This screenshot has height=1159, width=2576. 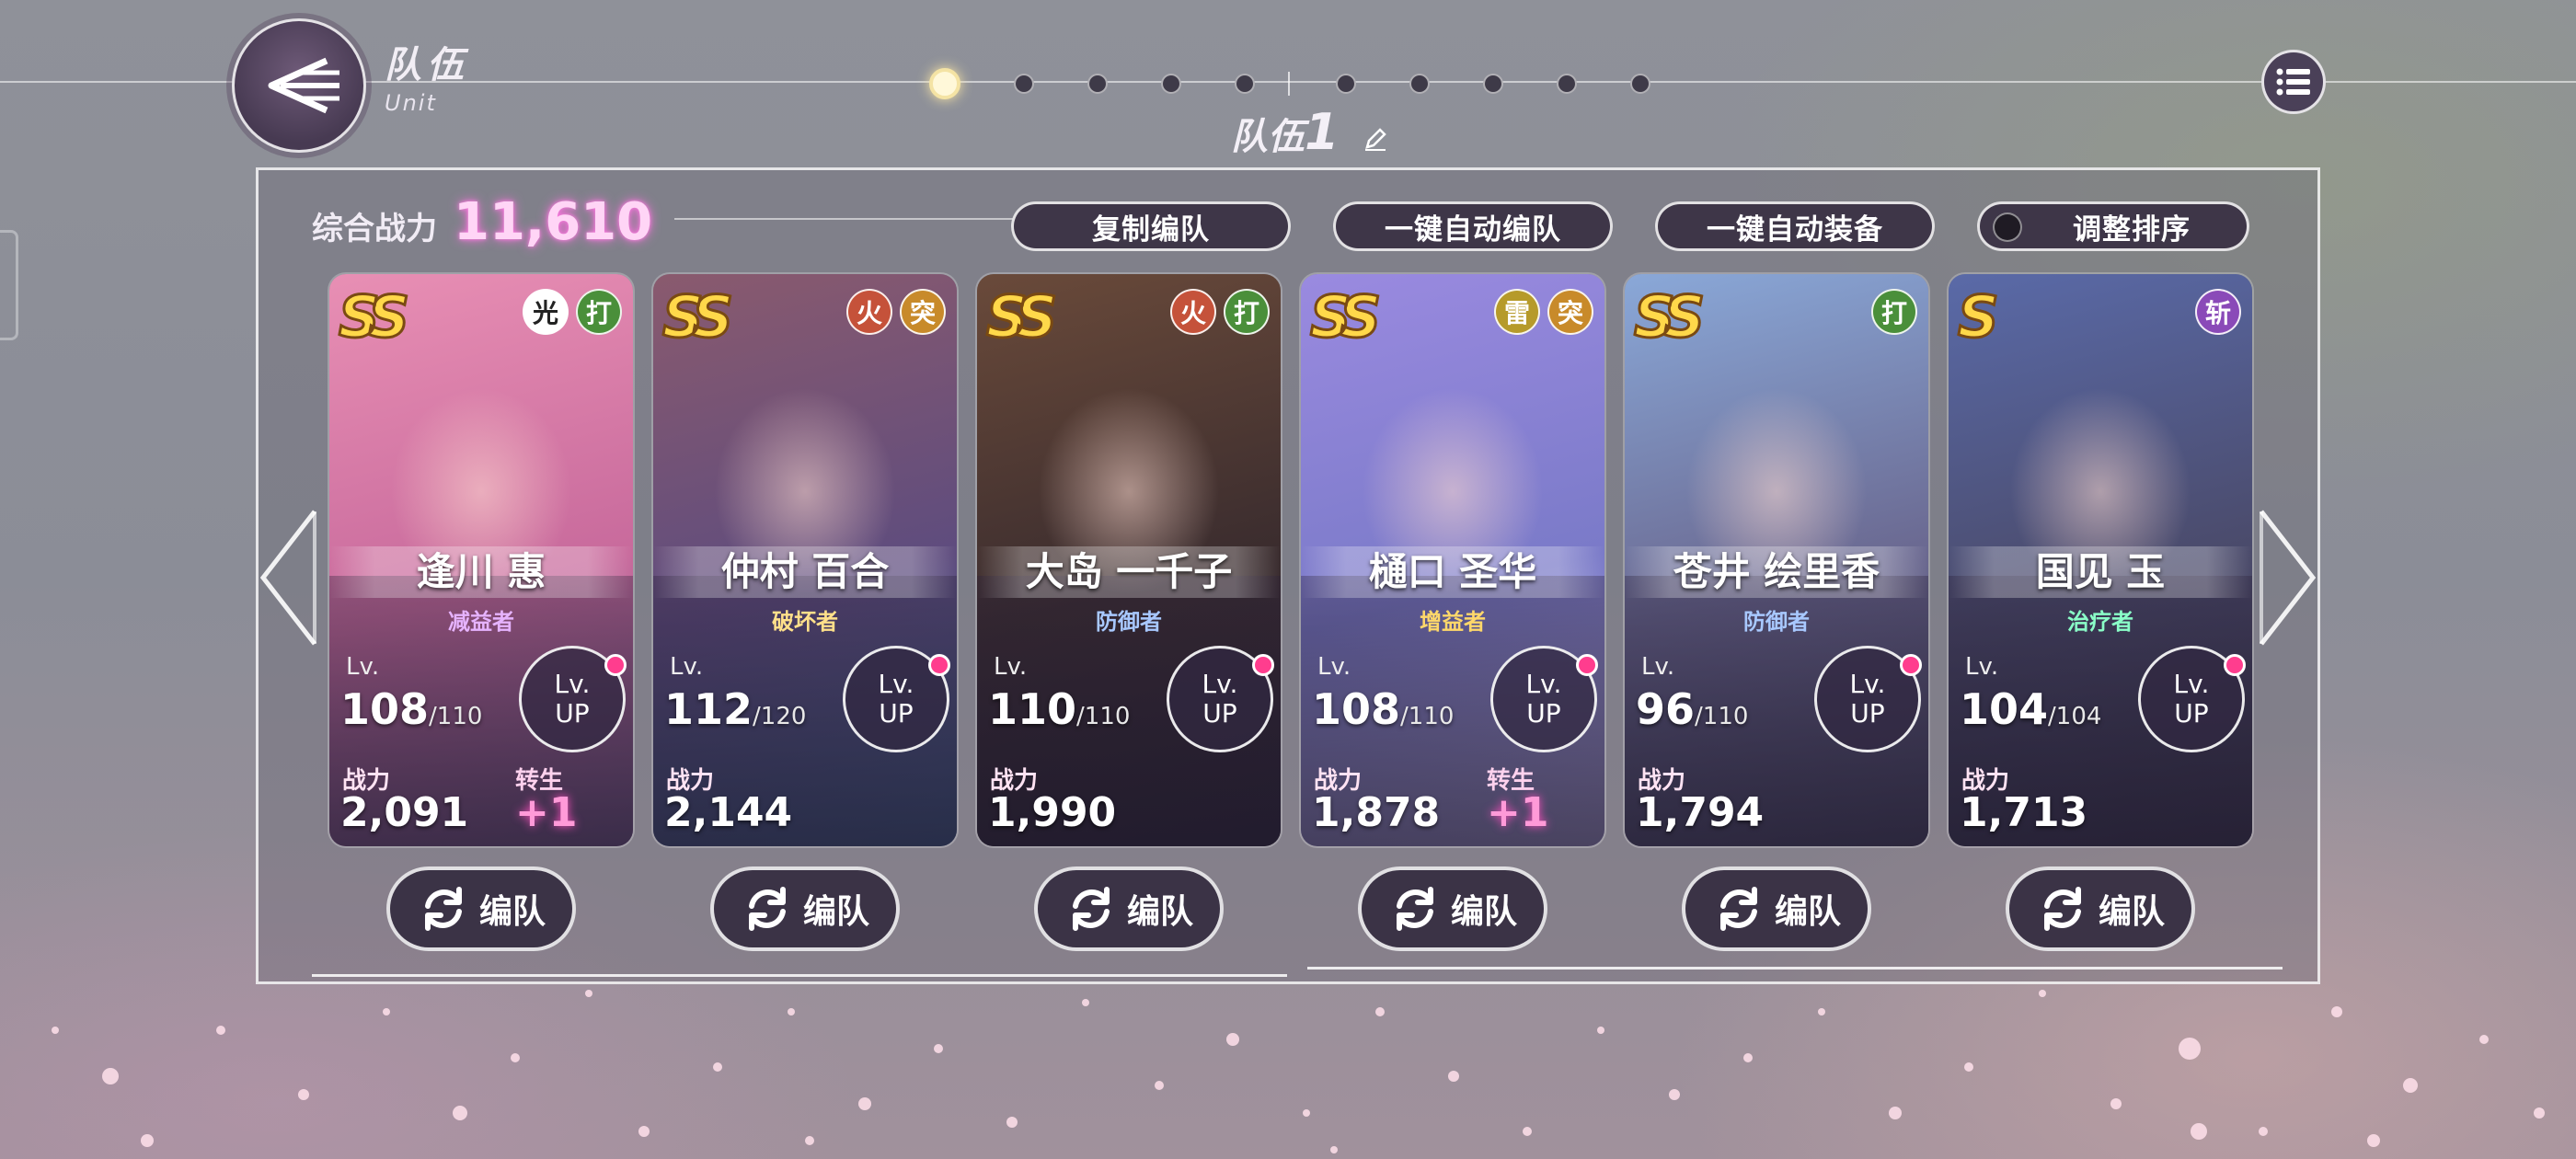 What do you see at coordinates (1518, 812) in the screenshot?
I see `rebirth-value: +1` at bounding box center [1518, 812].